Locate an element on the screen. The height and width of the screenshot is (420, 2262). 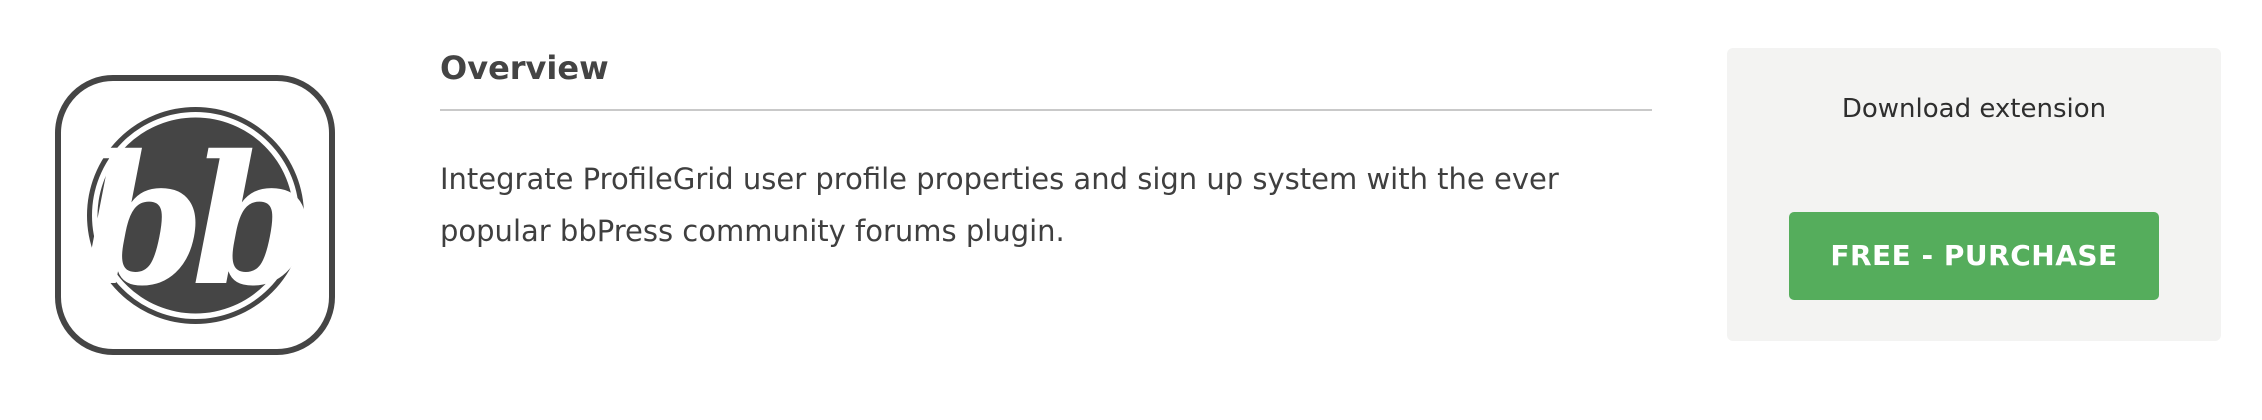
overview-title: Overview is located at coordinates (524, 68).